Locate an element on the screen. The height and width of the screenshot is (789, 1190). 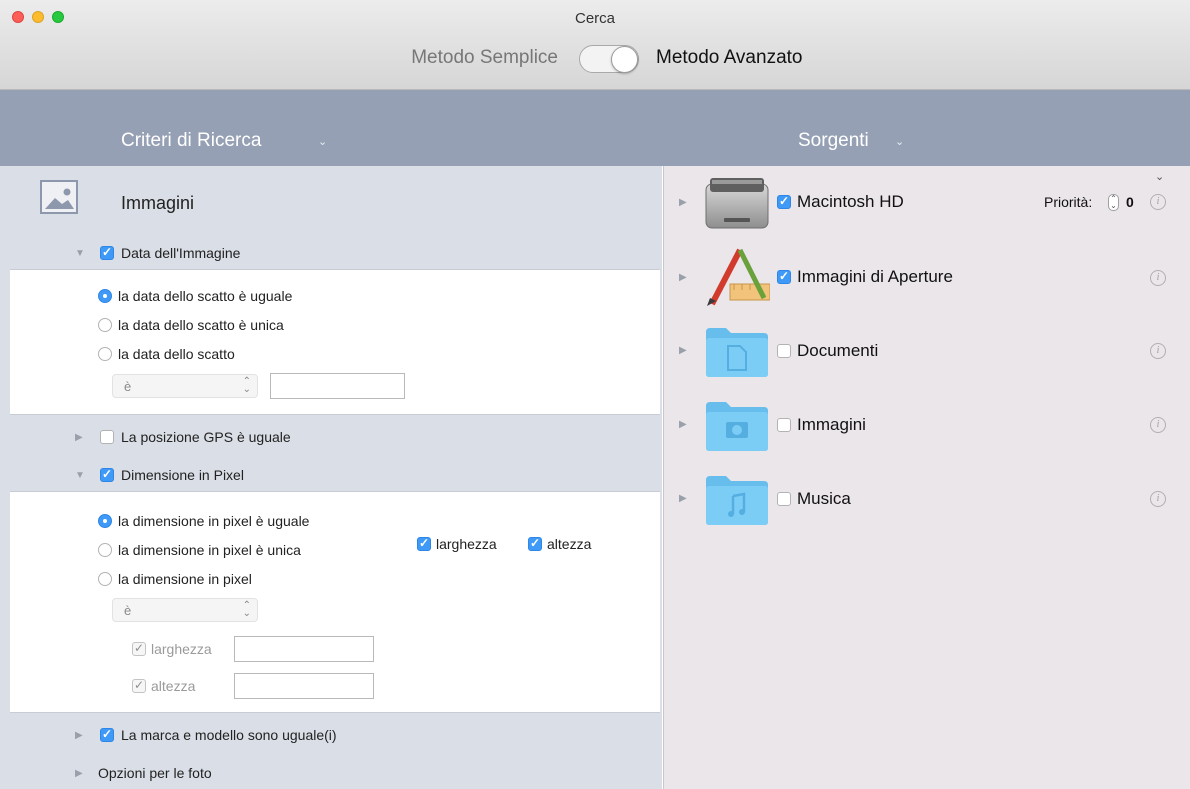
date-unique-label: la data dello scatto è unica is located at coordinates (201, 325).